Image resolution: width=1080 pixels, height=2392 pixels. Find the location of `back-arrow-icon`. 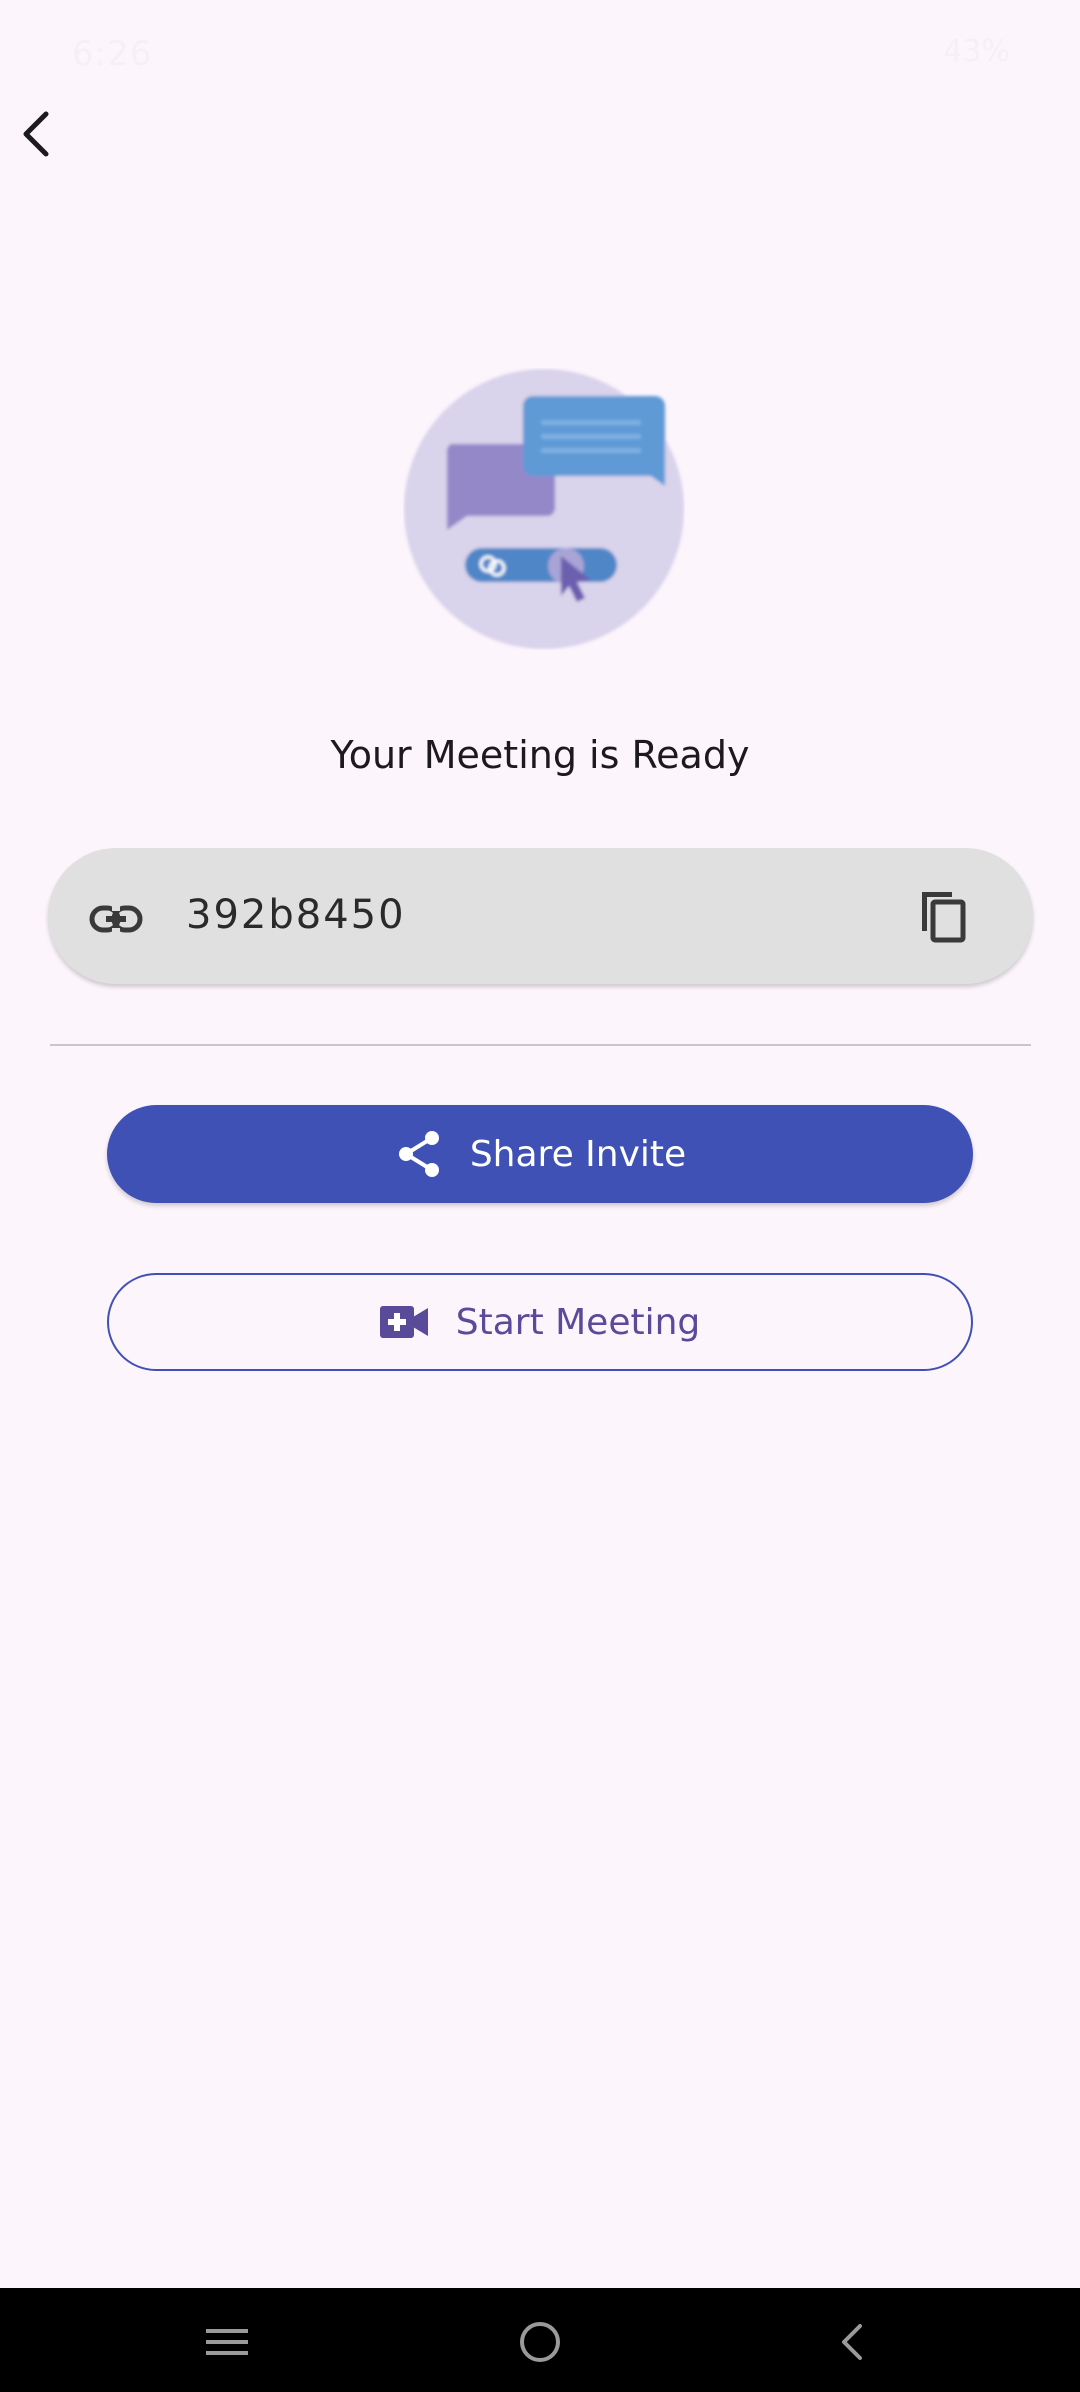

back-arrow-icon is located at coordinates (36, 134).